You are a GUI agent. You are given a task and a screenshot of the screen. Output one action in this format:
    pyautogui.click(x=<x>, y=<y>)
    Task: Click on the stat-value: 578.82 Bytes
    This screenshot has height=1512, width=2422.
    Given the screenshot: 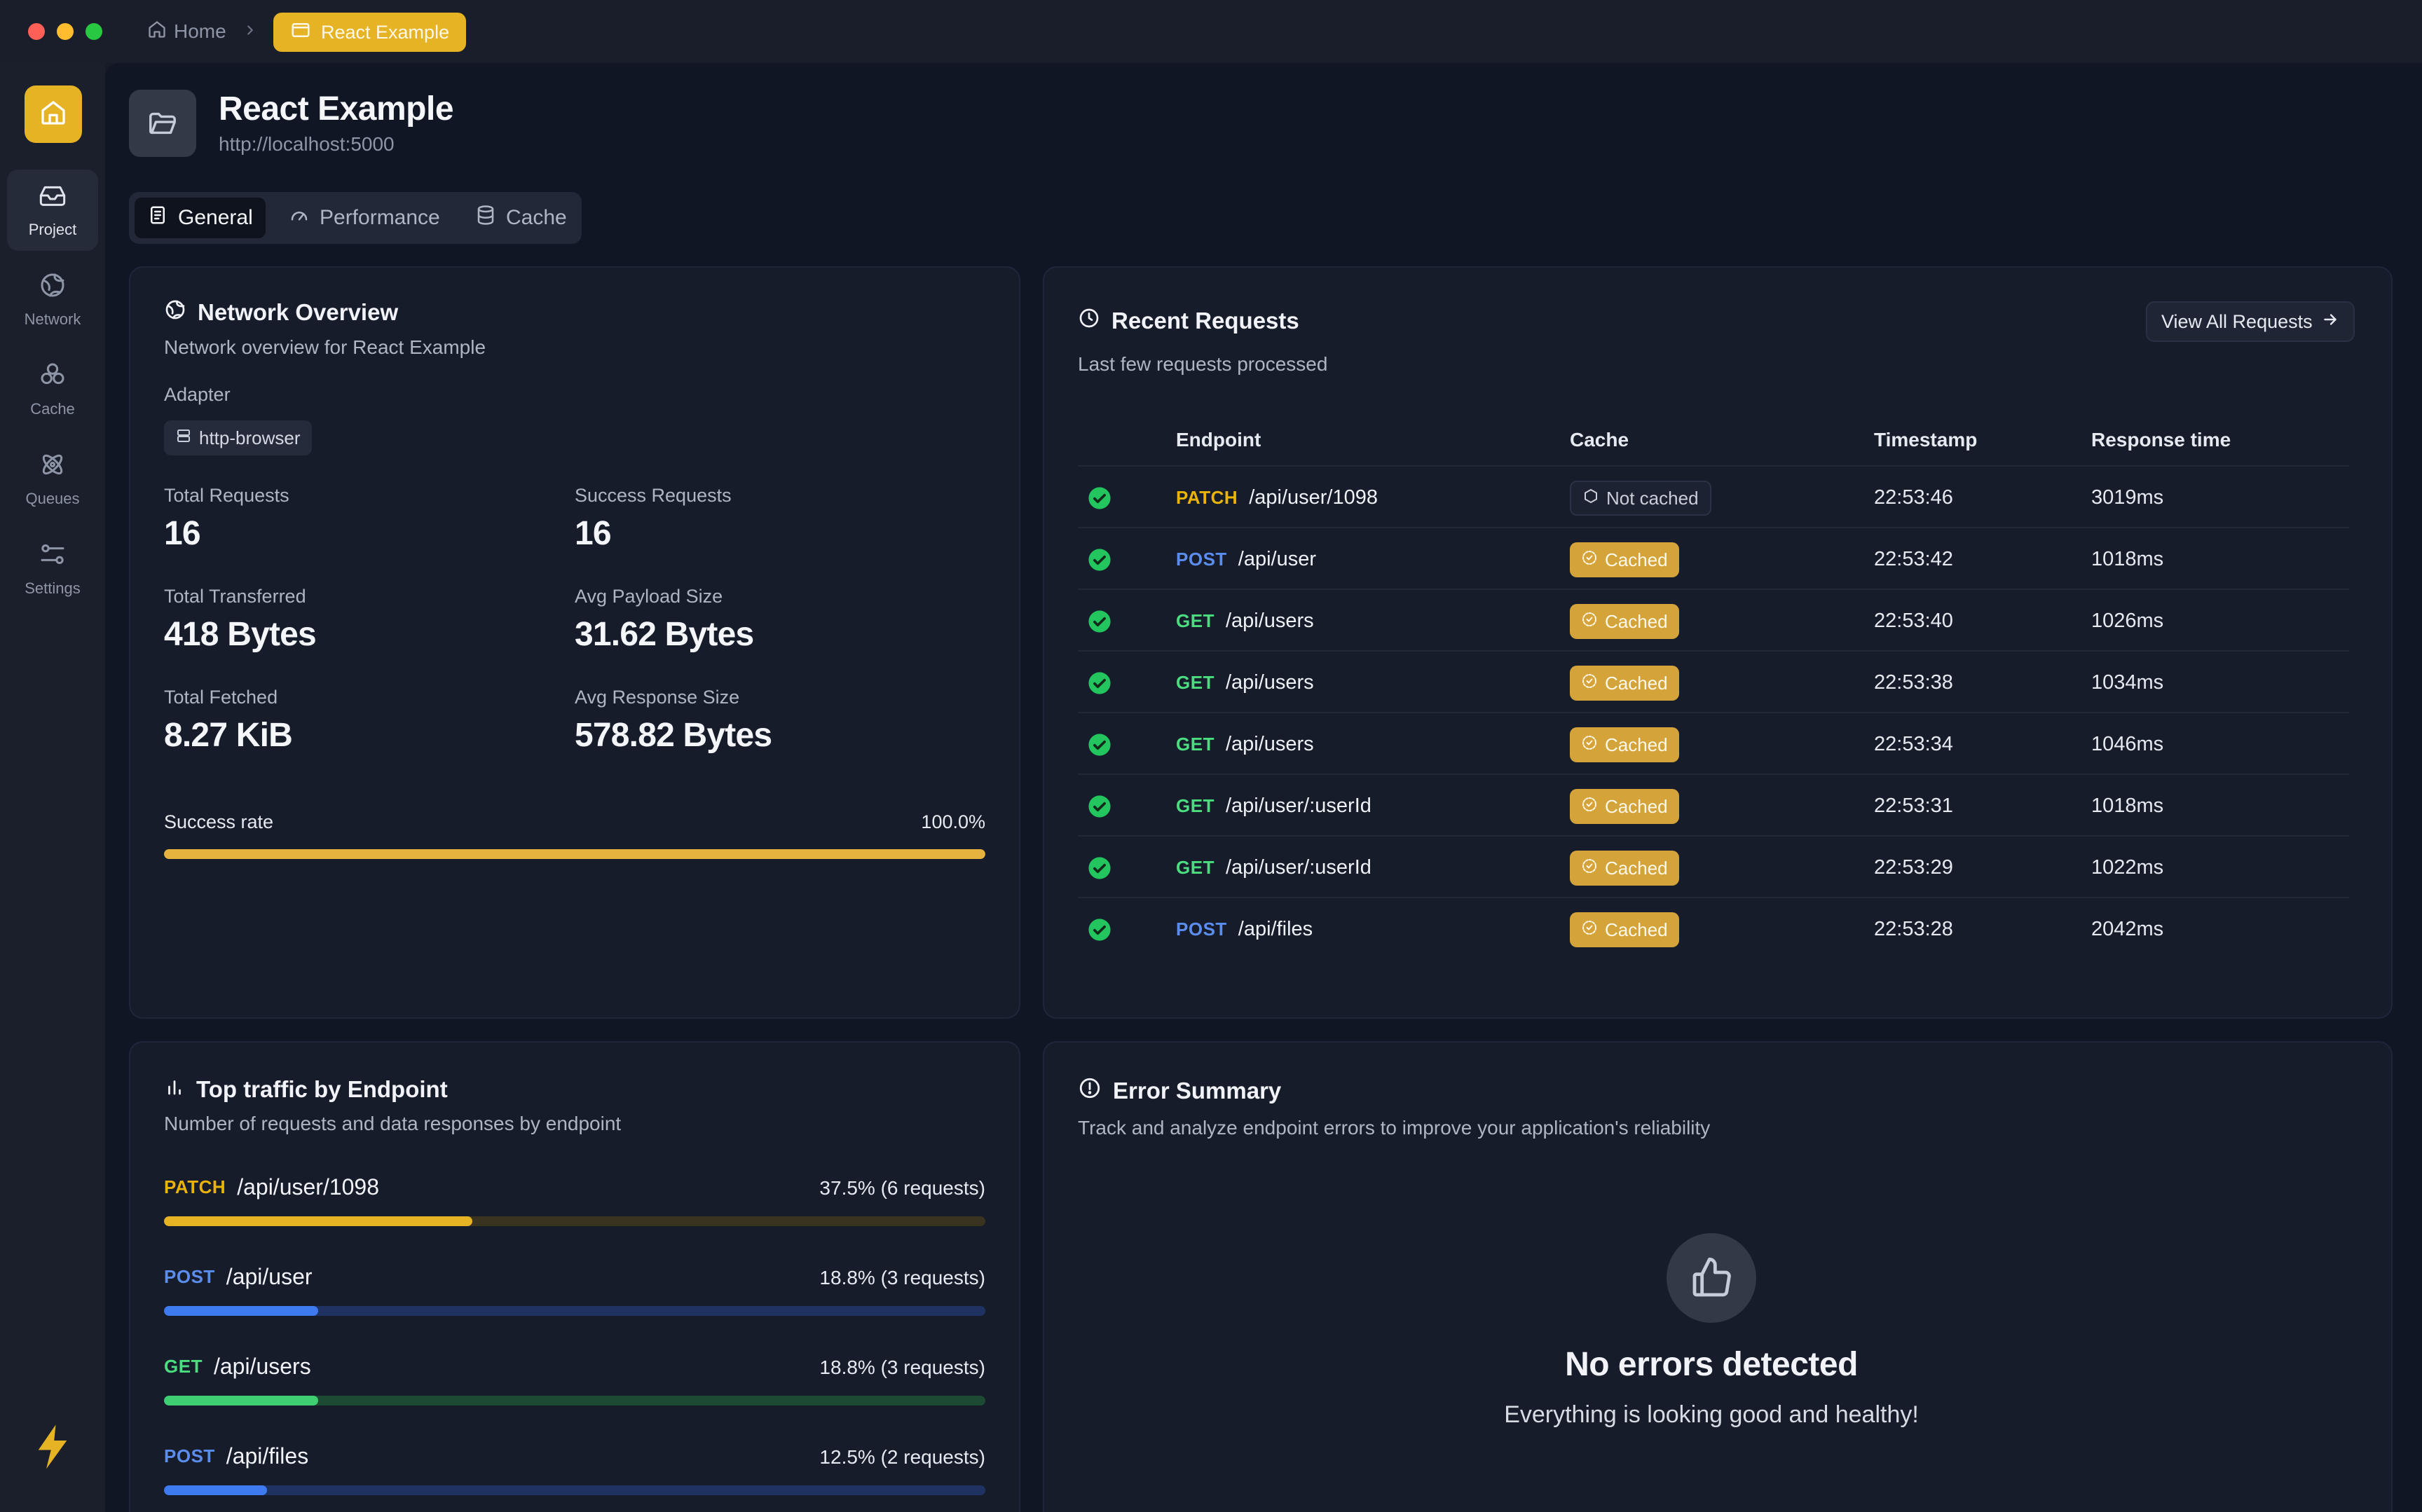 What is the action you would take?
    pyautogui.click(x=673, y=735)
    